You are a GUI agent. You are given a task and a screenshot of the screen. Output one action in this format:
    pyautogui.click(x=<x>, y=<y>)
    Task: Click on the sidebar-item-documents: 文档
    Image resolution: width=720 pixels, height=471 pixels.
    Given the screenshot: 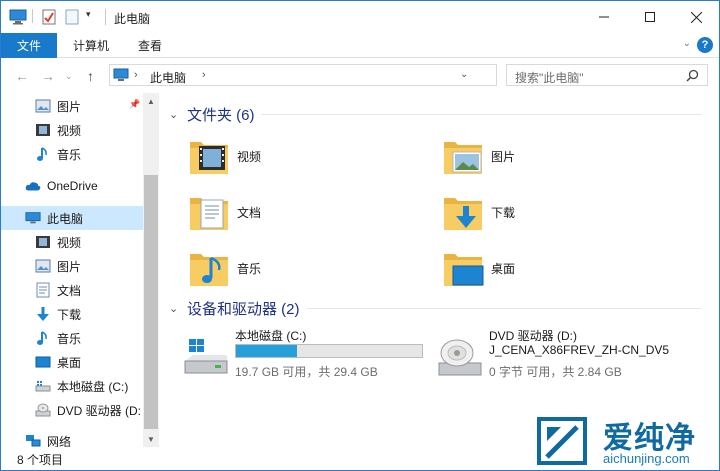 What is the action you would take?
    pyautogui.click(x=72, y=290)
    